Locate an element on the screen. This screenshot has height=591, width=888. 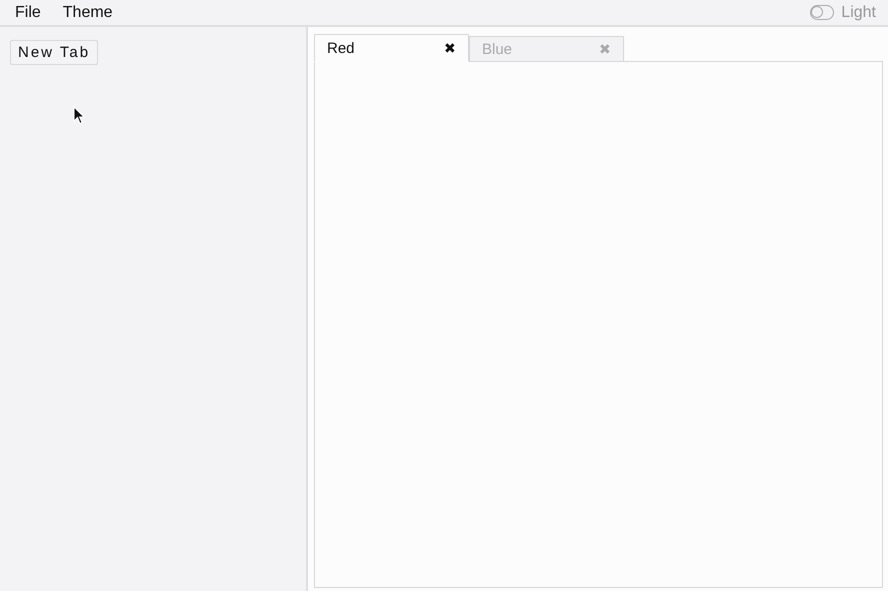
tab-label: Blue is located at coordinates (497, 49).